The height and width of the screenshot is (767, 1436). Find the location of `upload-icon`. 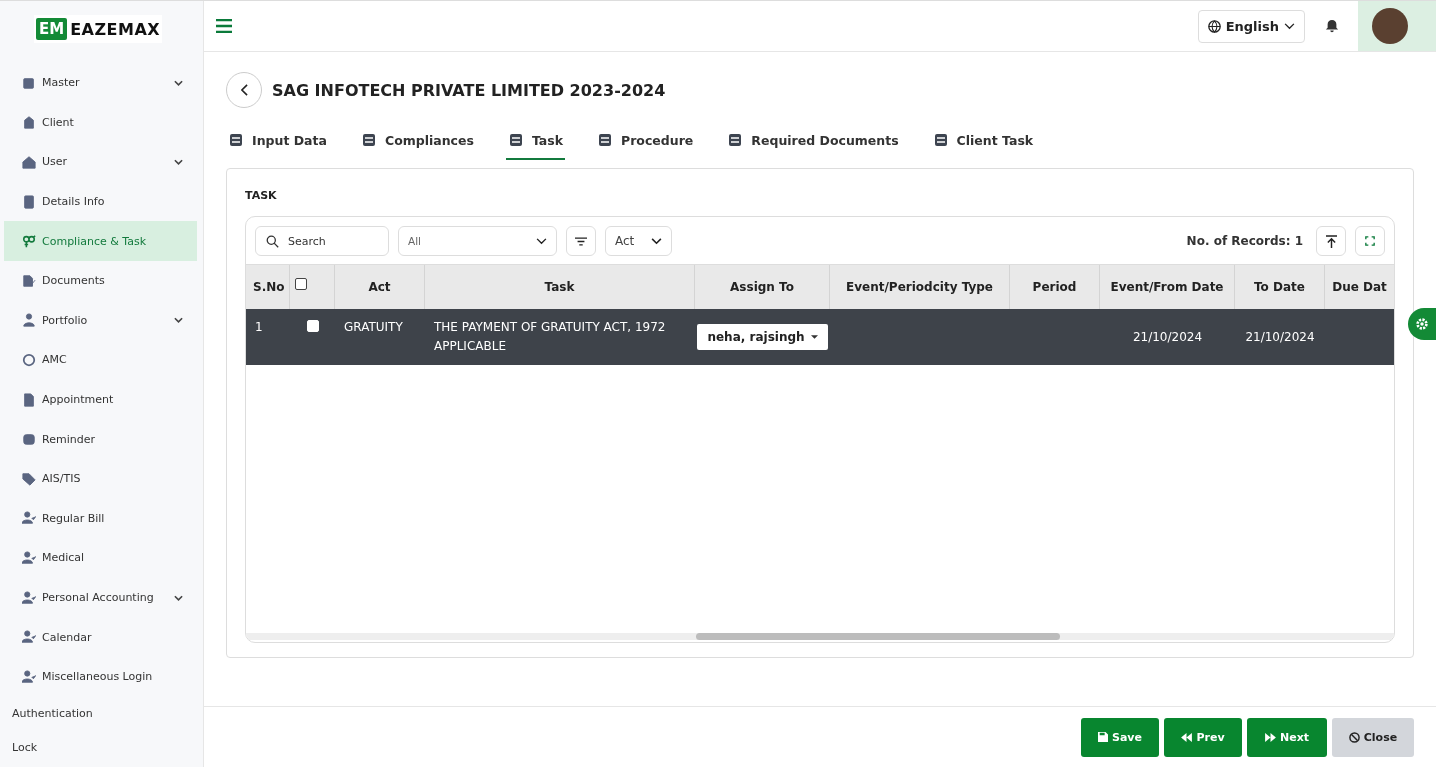

upload-icon is located at coordinates (1331, 241).